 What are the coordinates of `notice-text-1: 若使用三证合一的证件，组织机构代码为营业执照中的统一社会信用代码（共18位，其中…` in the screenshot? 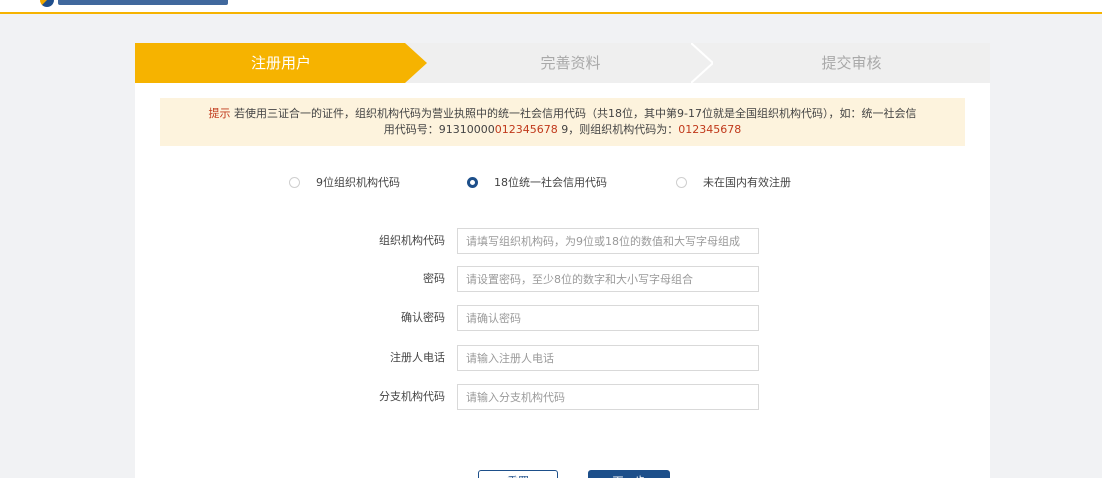 It's located at (573, 113).